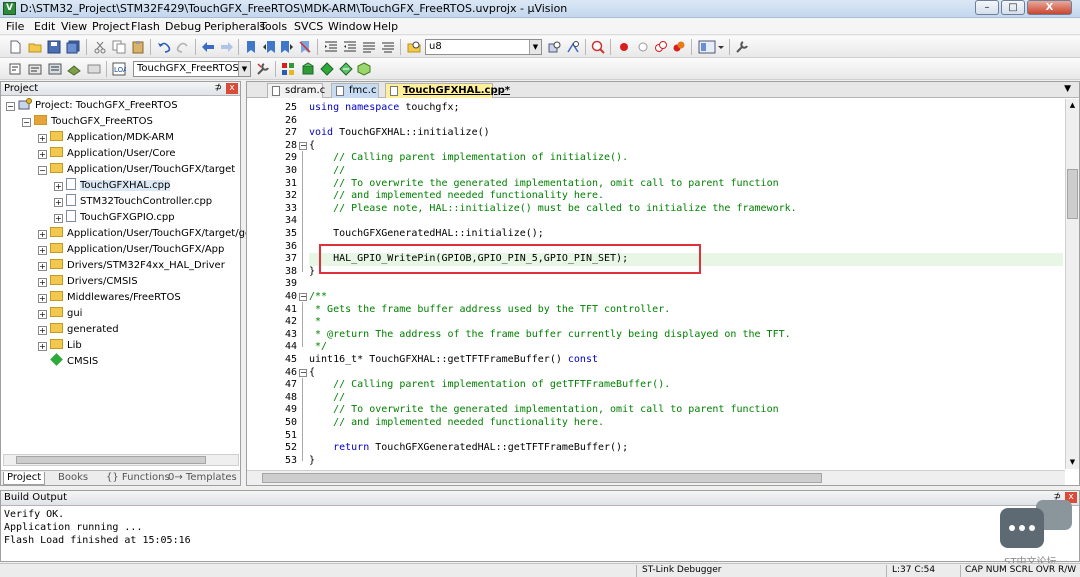 The image size is (1080, 577). Describe the element at coordinates (273, 26) in the screenshot. I see `menu-tools: Tools` at that location.